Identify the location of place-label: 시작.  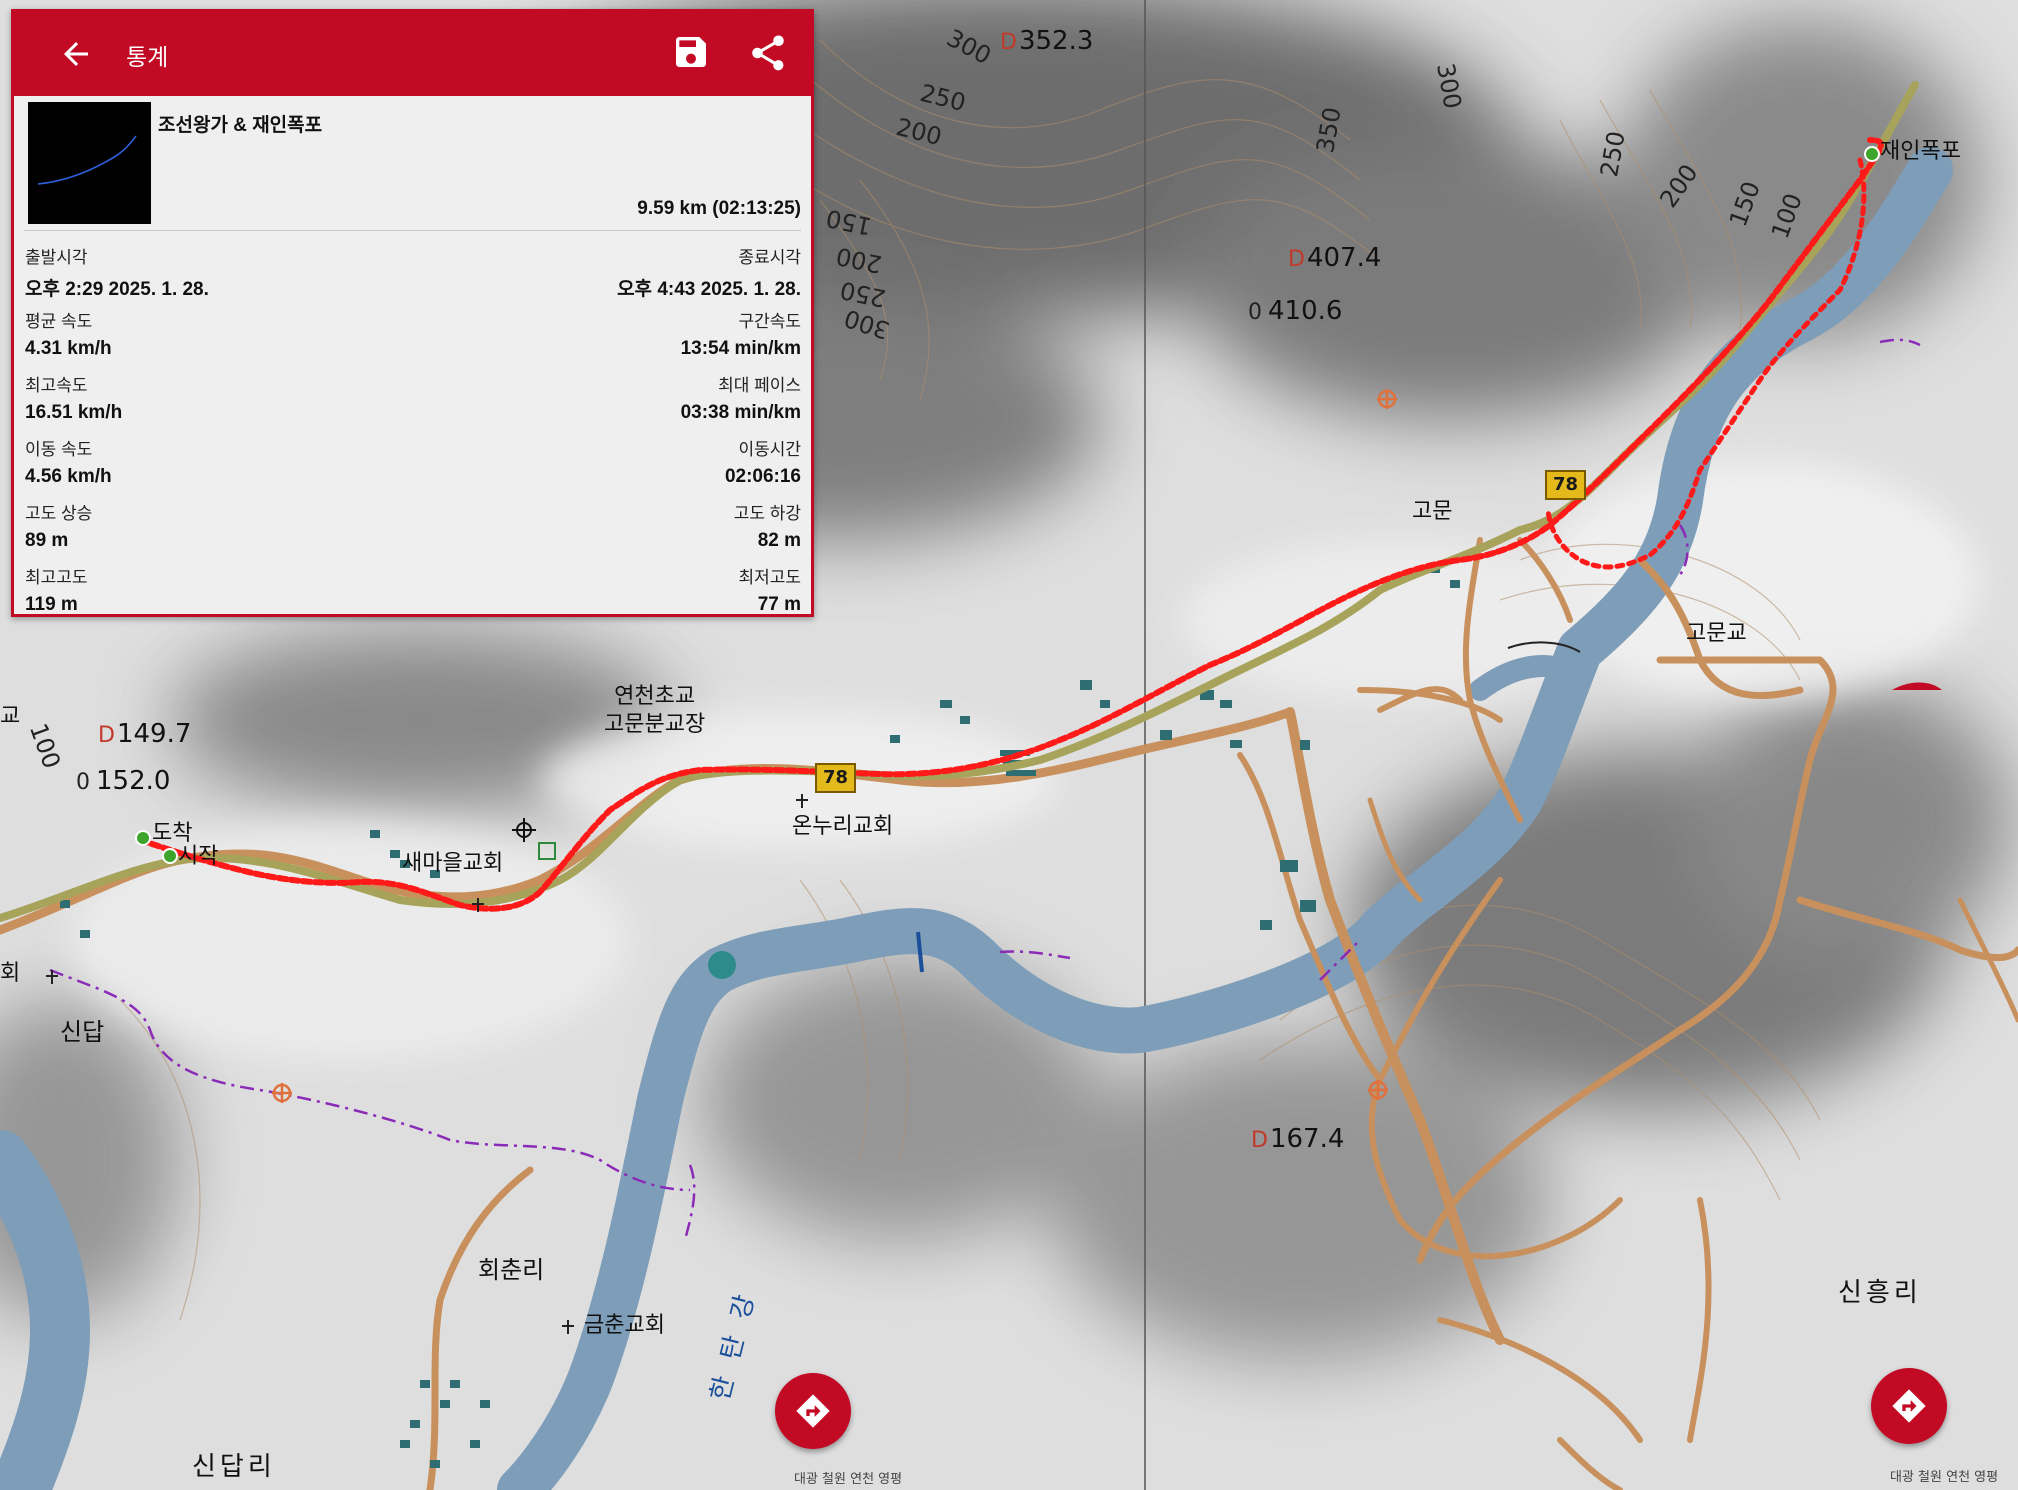
(198, 856).